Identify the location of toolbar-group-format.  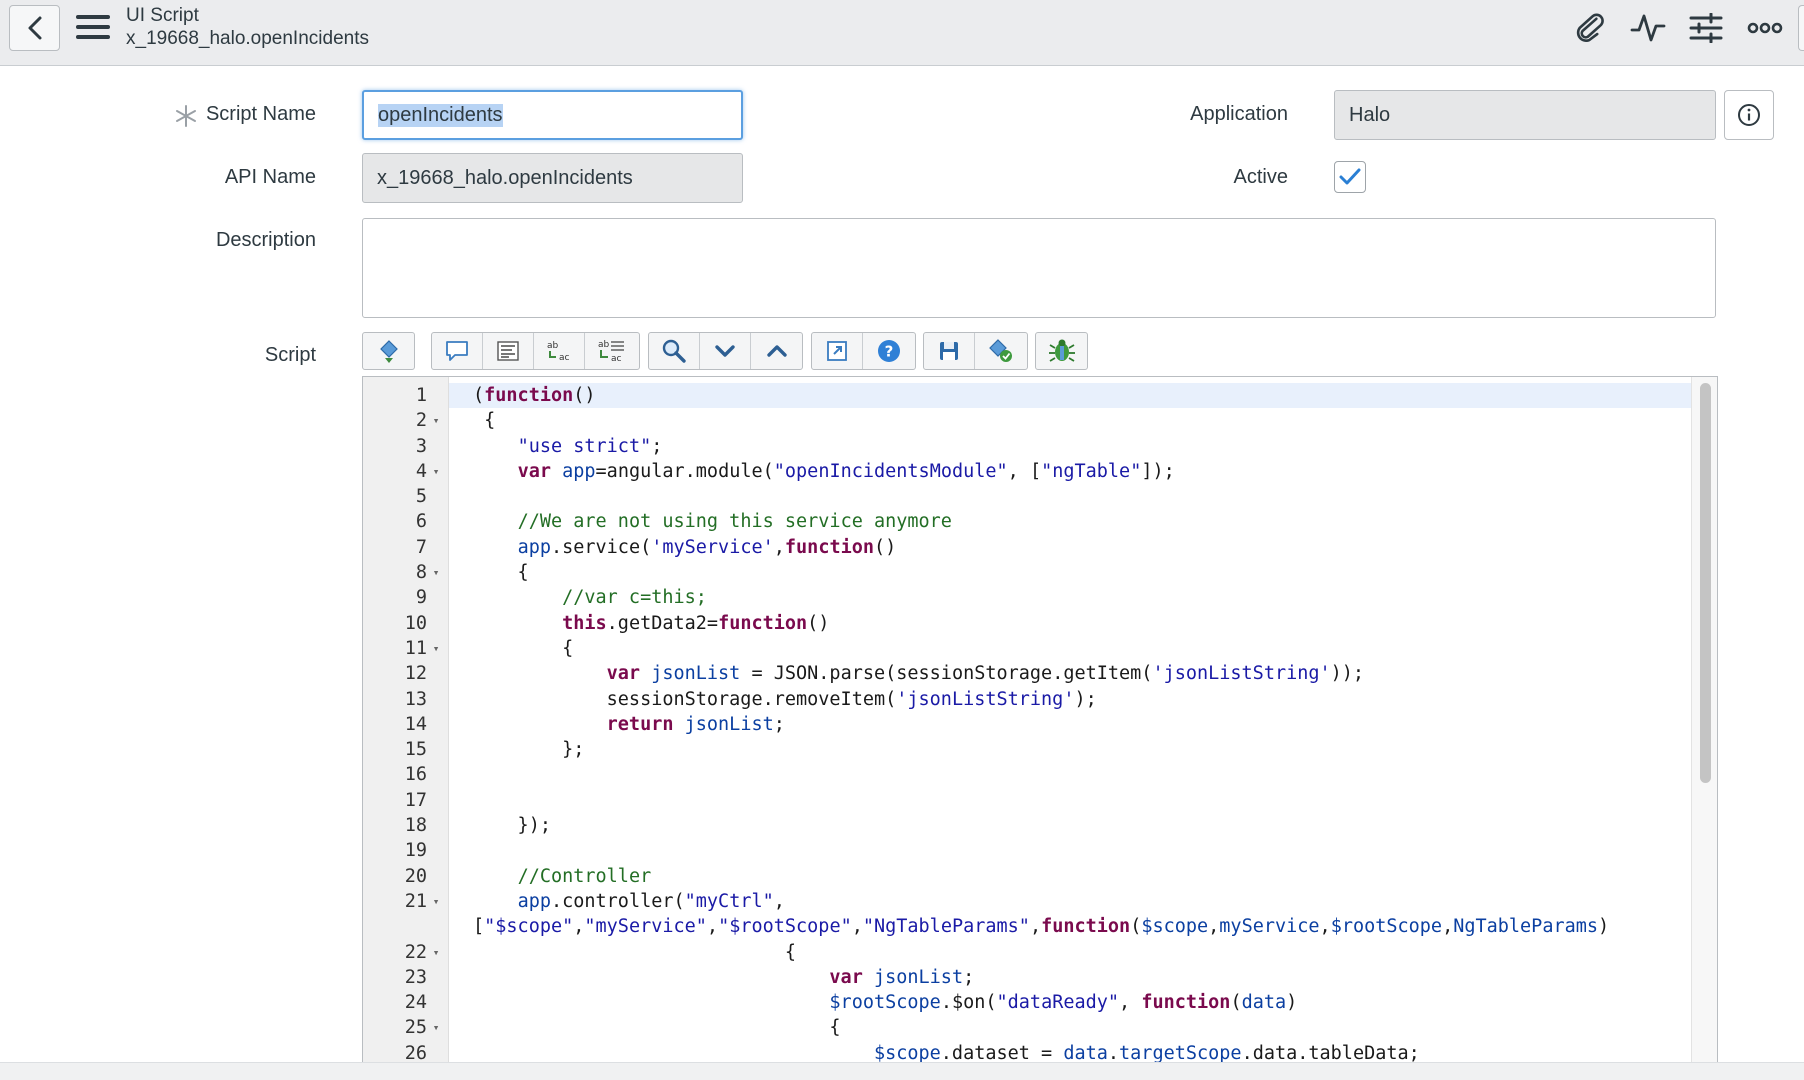
(388, 351).